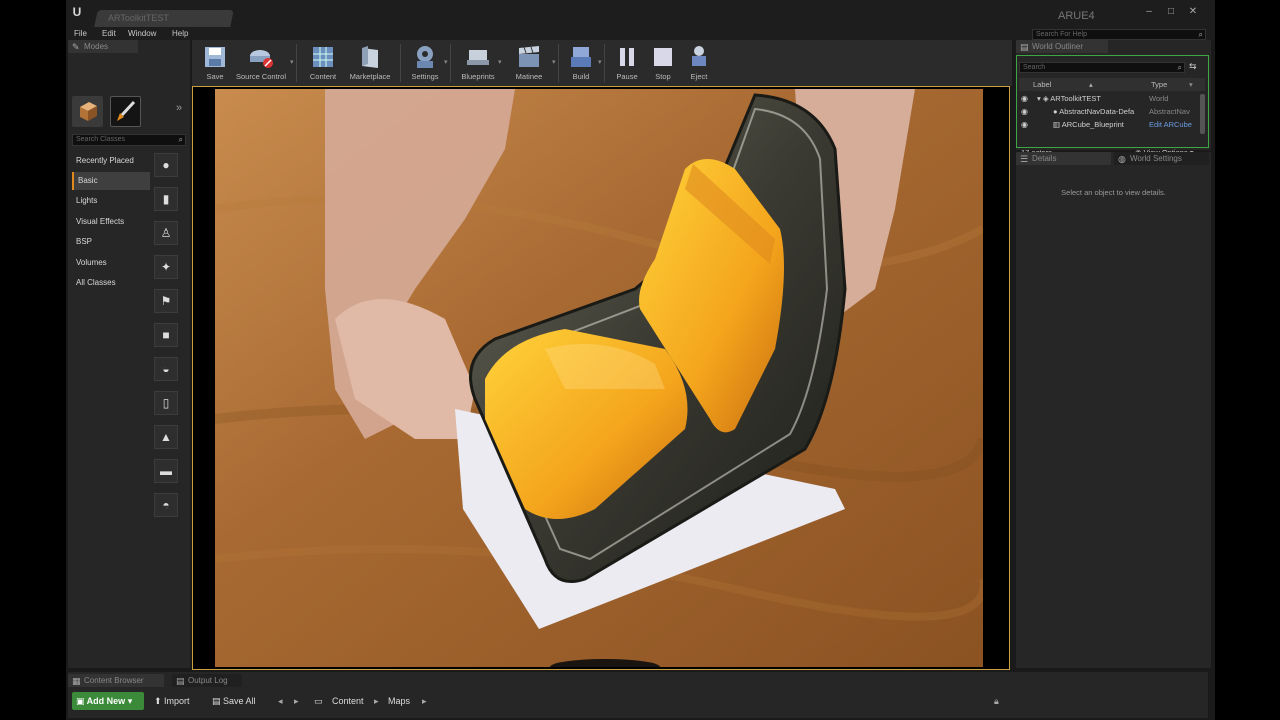 The width and height of the screenshot is (1280, 720). What do you see at coordinates (111, 242) in the screenshot?
I see `category-bsp: BSP` at bounding box center [111, 242].